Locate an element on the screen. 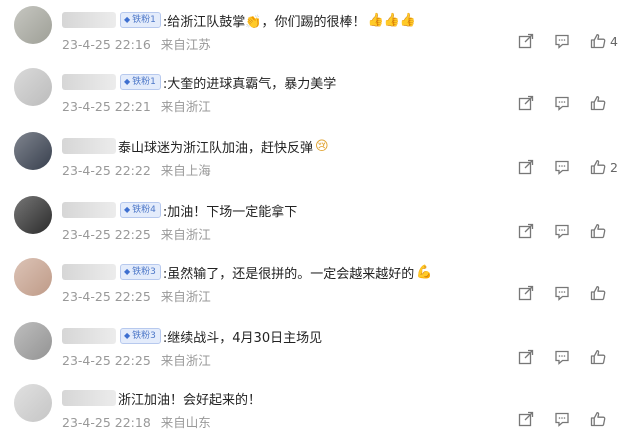 This screenshot has height=440, width=630. comment-text: :继续战斗，4月30日主场见 is located at coordinates (242, 338).